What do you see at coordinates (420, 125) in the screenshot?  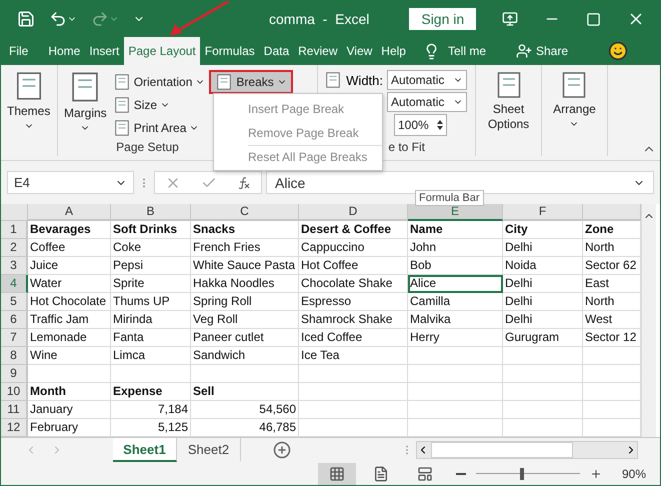 I see `scale-spinner: 100%` at bounding box center [420, 125].